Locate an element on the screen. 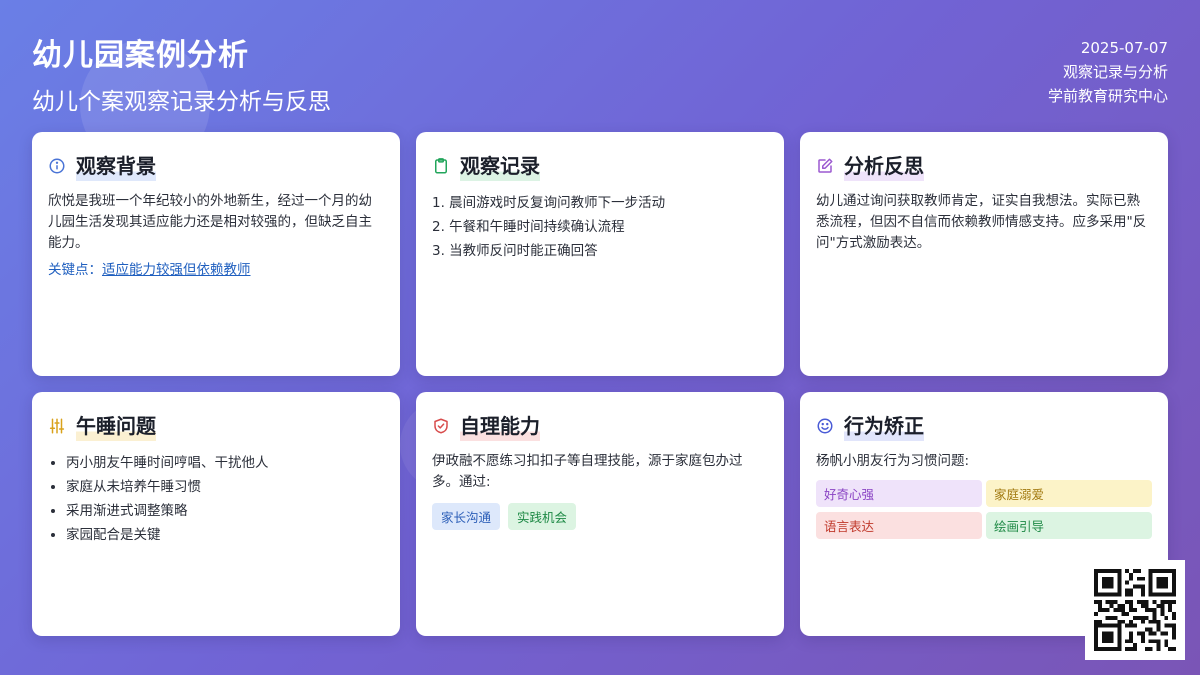 Image resolution: width=1200 pixels, height=675 pixels. card-text: 杨帆小朋友行为习惯问题: is located at coordinates (893, 461).